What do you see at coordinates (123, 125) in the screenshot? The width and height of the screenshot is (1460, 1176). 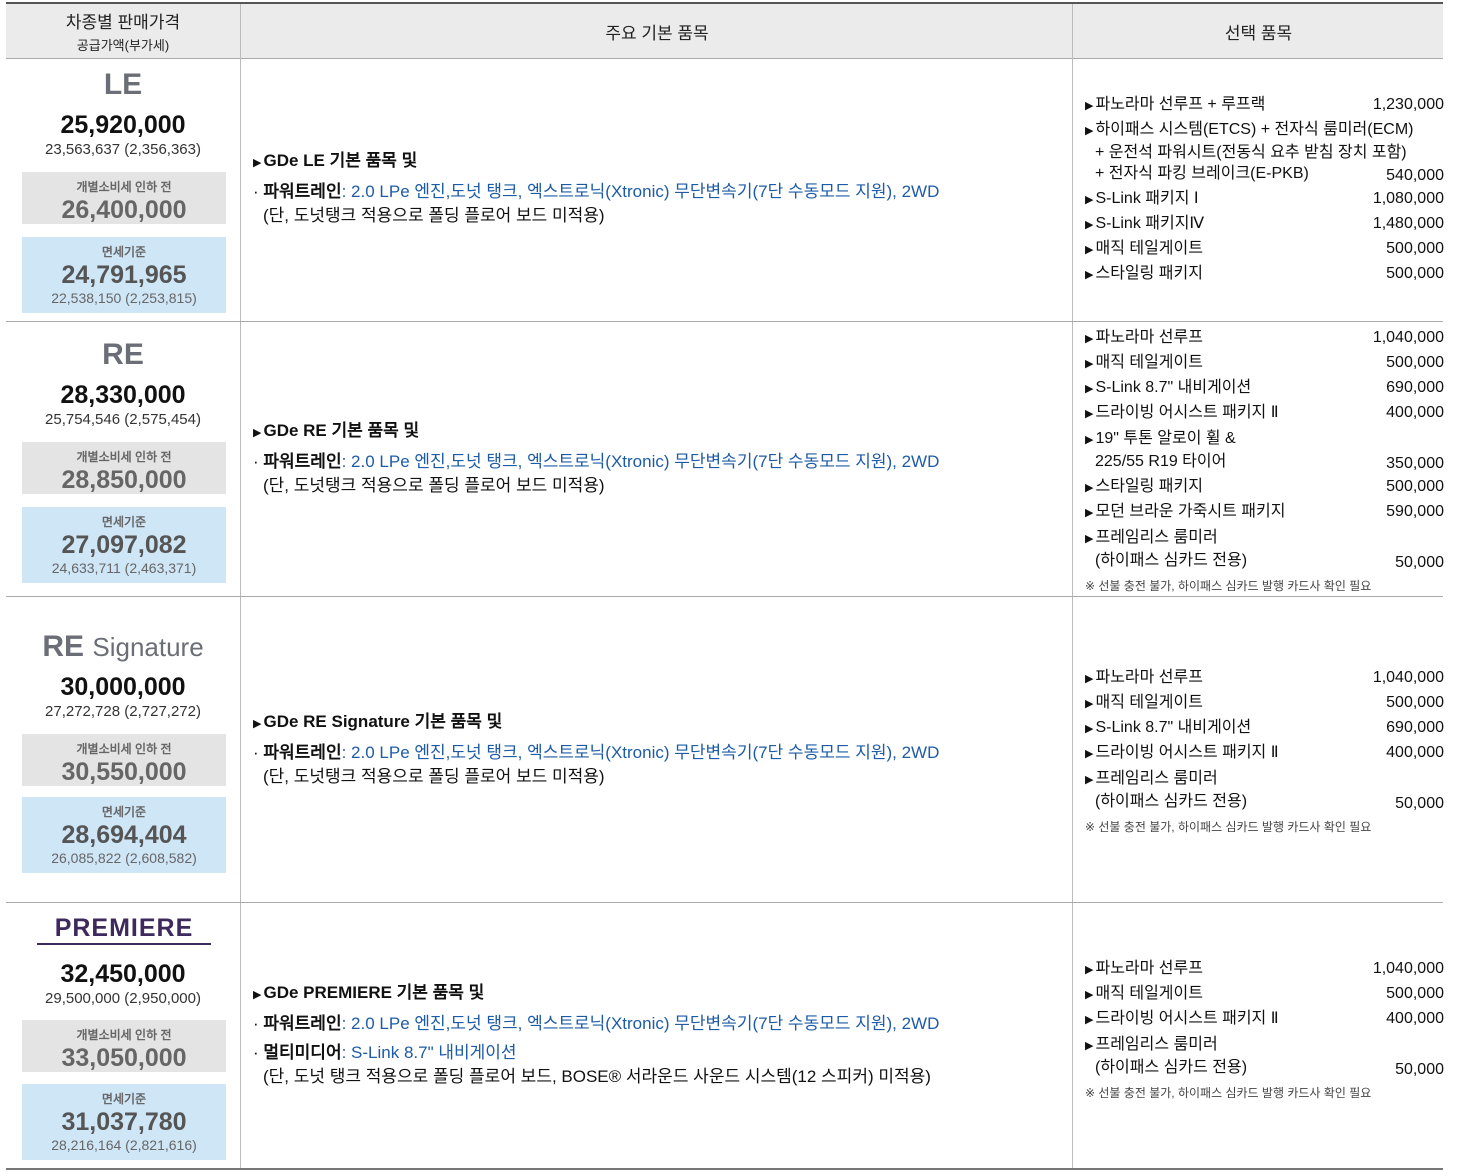 I see `retail-price: 25,920,000` at bounding box center [123, 125].